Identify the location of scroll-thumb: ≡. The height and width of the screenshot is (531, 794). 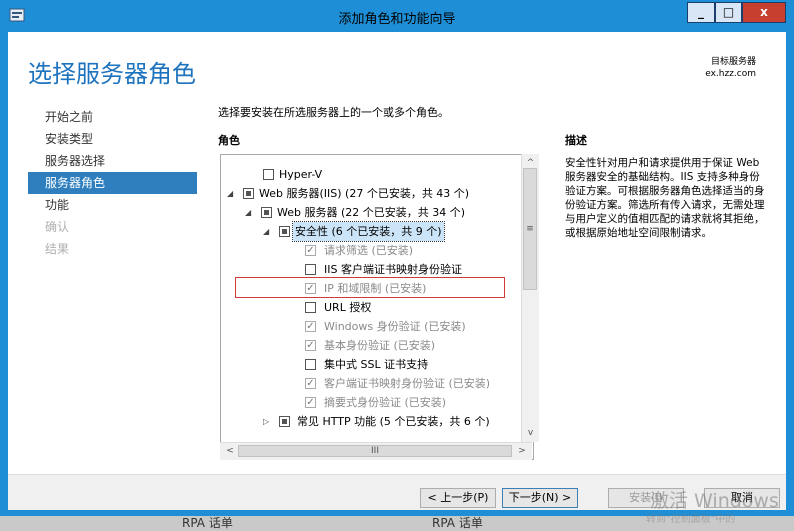
(530, 229).